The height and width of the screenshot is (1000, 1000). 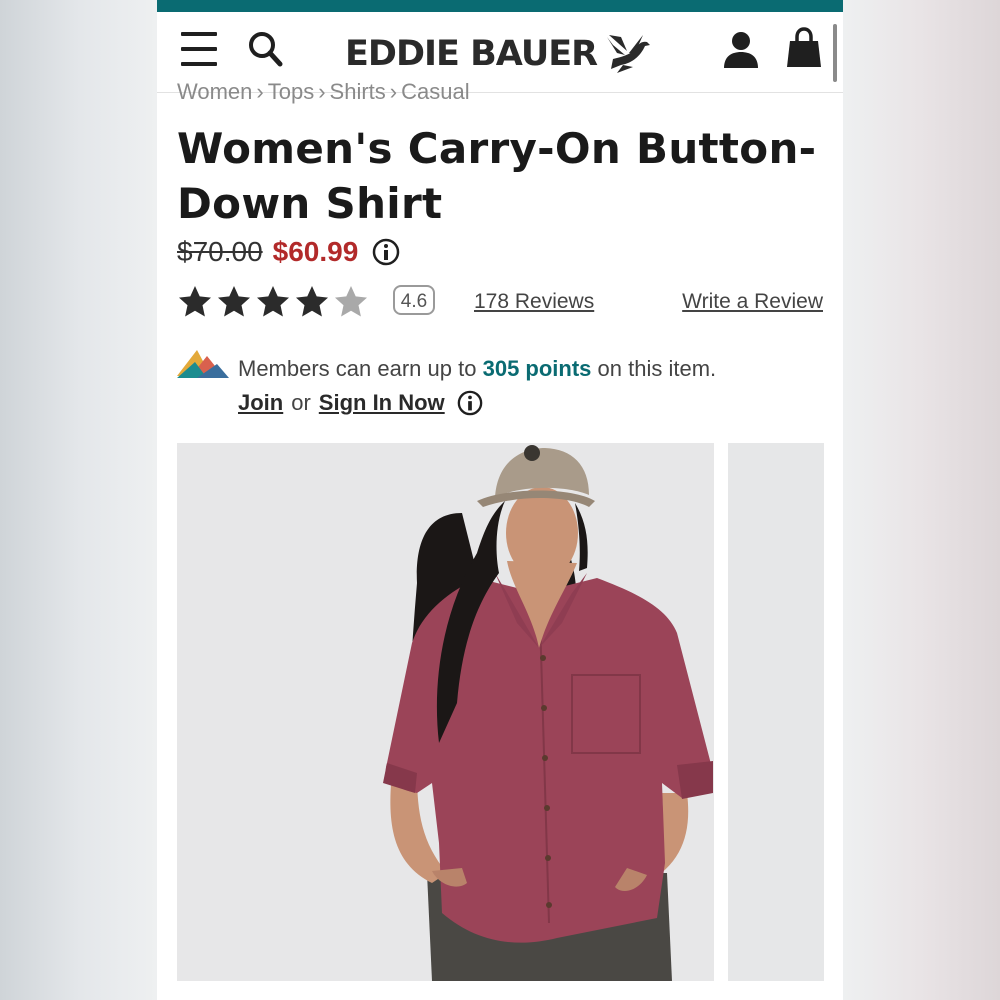 What do you see at coordinates (657, 368) in the screenshot?
I see `rewards-text-after: on this item.` at bounding box center [657, 368].